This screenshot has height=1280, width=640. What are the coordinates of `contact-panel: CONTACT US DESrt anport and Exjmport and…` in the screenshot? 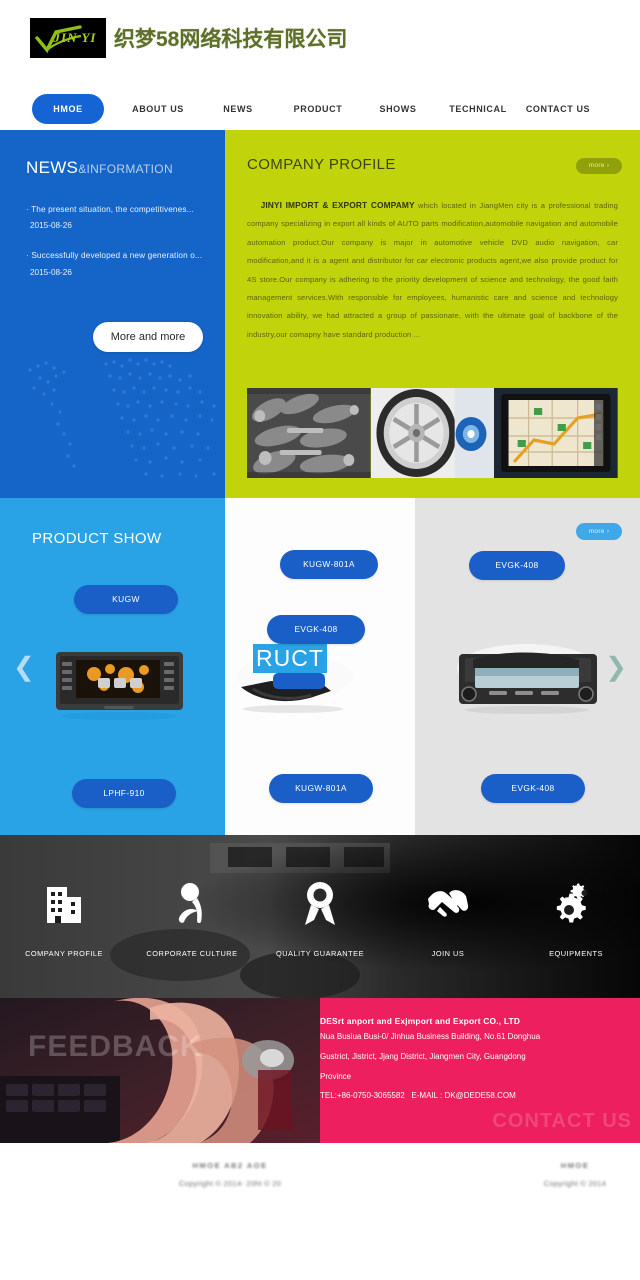 It's located at (480, 1070).